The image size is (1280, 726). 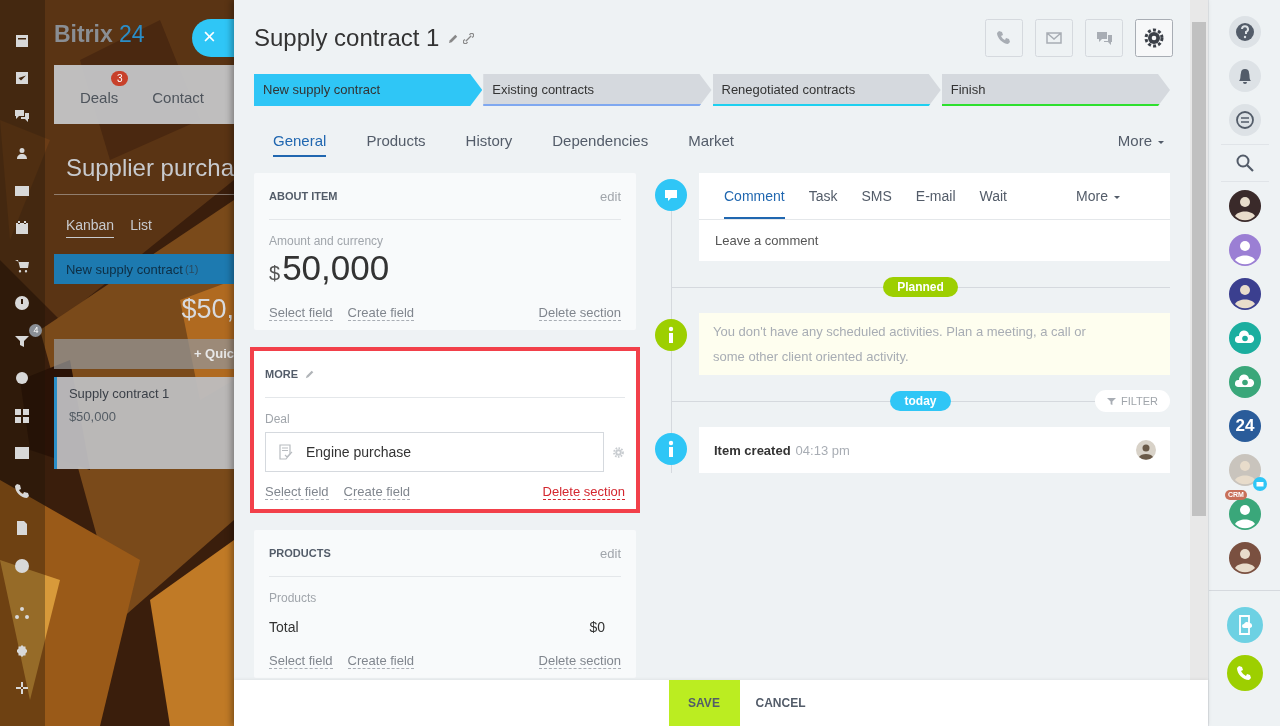 What do you see at coordinates (434, 452) in the screenshot?
I see `deal-field: Engine purchase` at bounding box center [434, 452].